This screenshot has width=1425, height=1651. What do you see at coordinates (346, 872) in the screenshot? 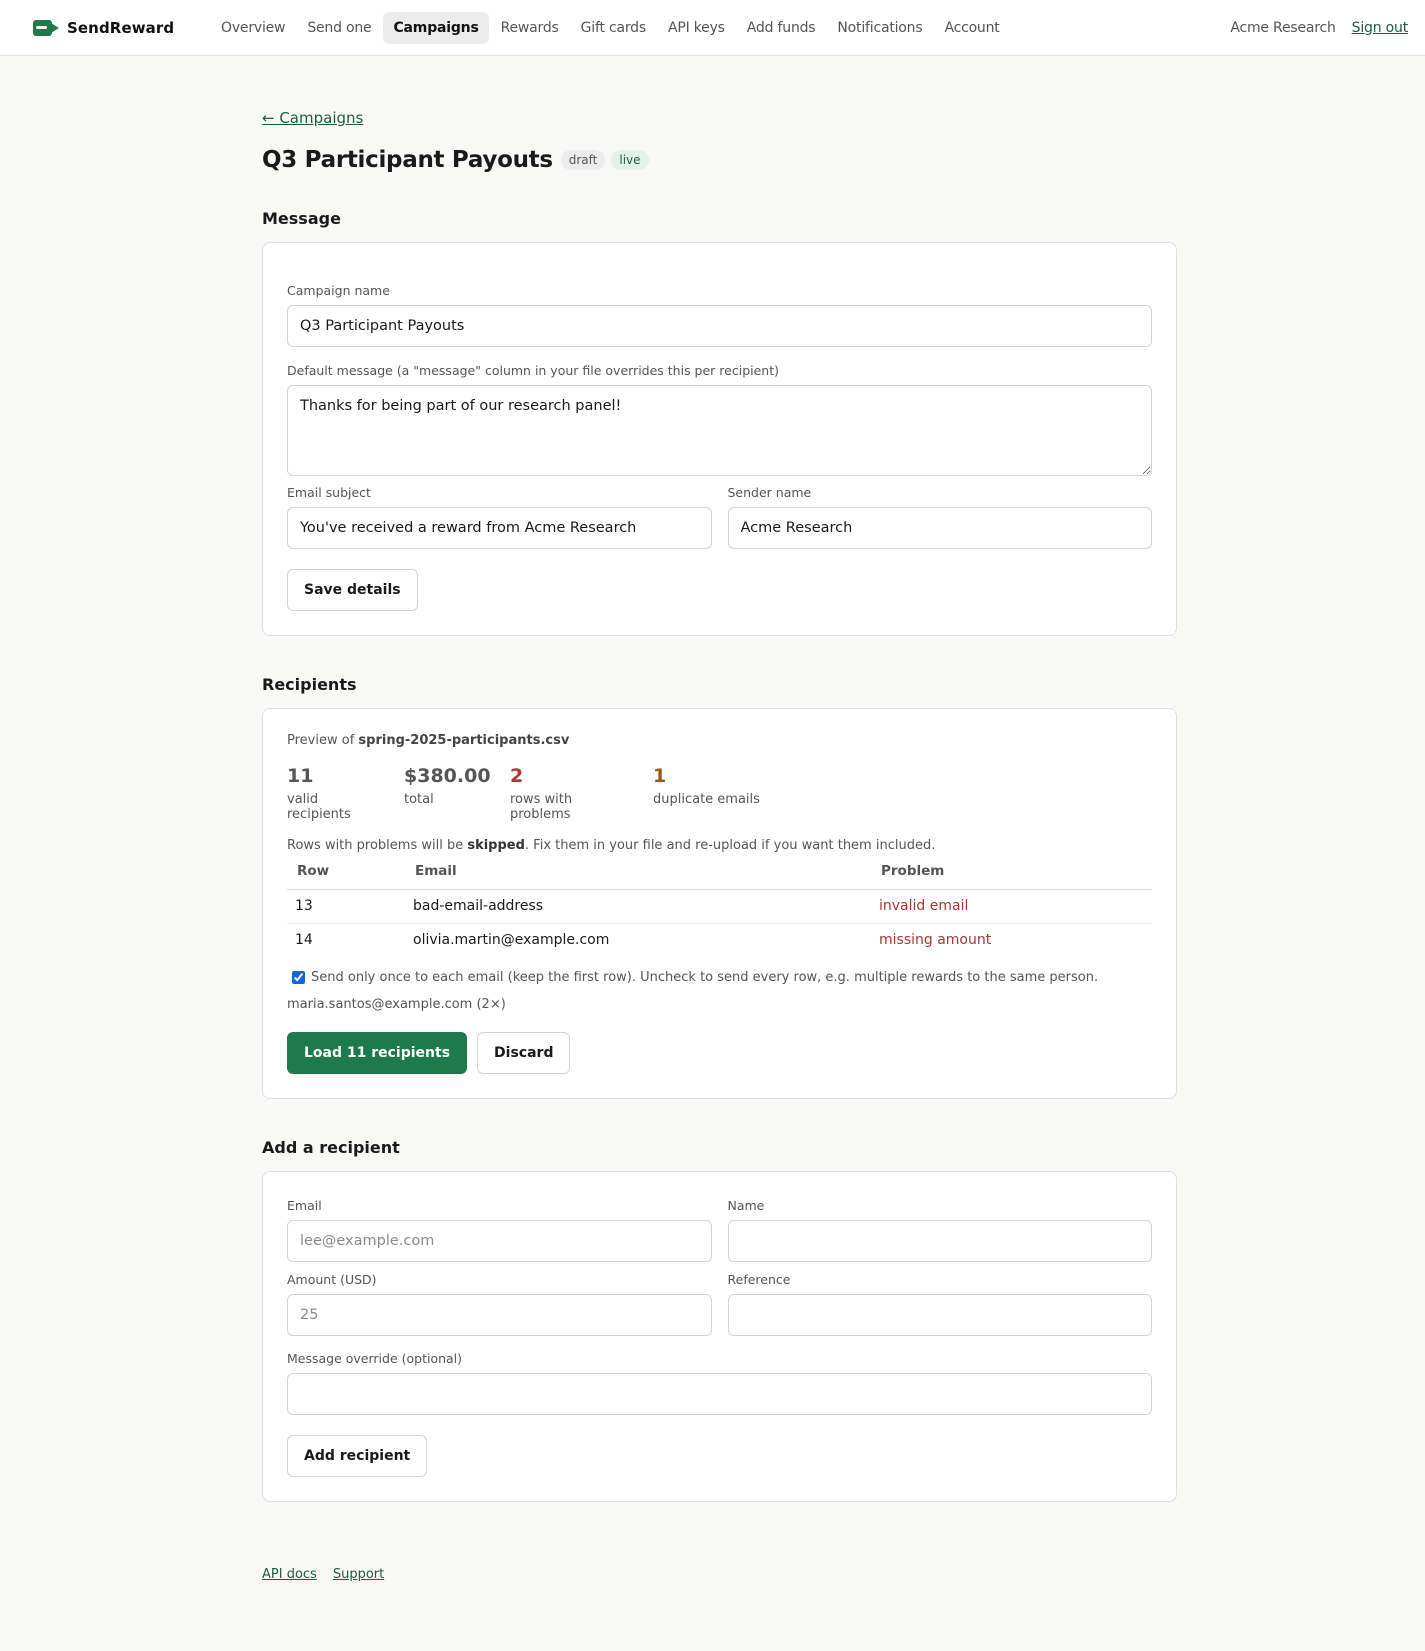
I see `column-header-row: Row` at bounding box center [346, 872].